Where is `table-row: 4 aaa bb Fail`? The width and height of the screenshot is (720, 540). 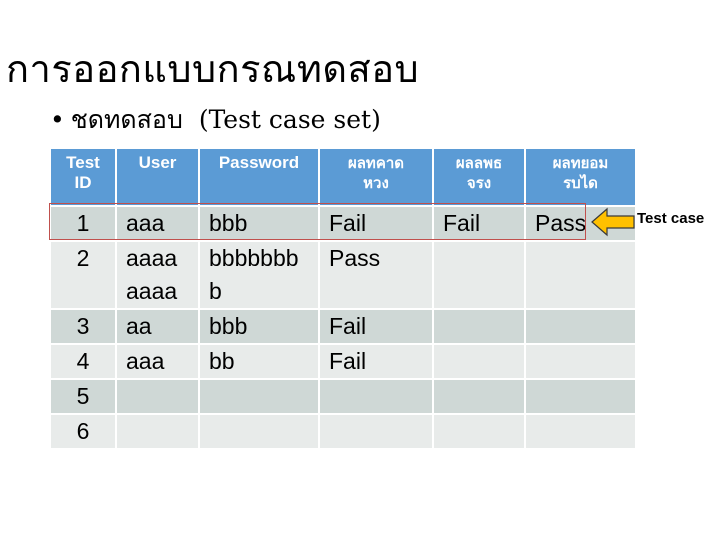
table-row: 4 aaa bb Fail is located at coordinates (343, 361).